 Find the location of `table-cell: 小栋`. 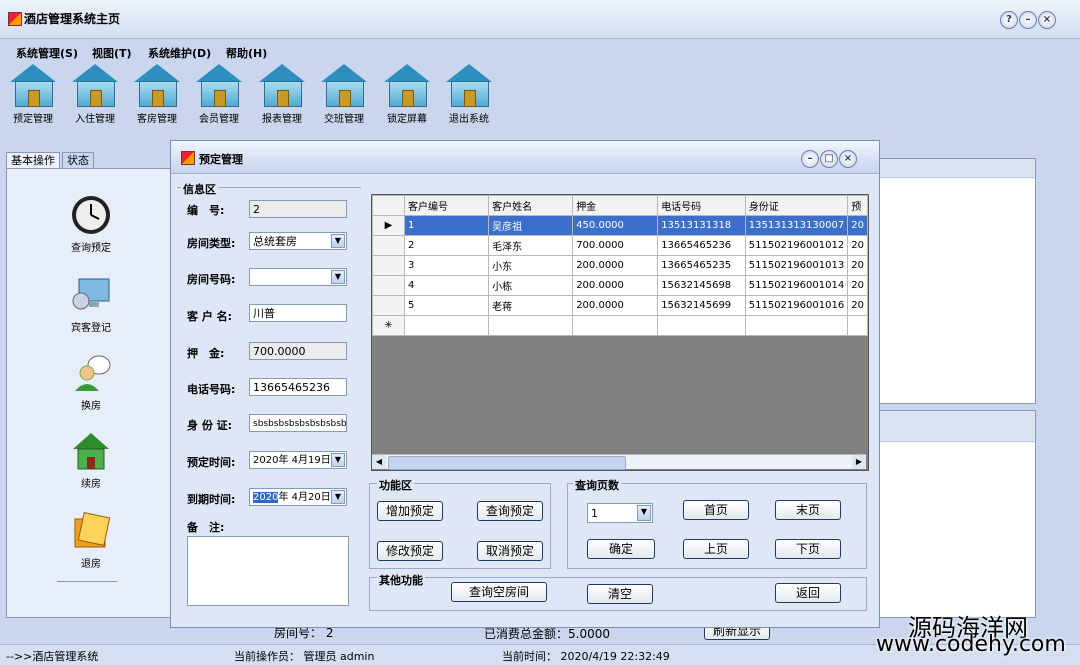

table-cell: 小栋 is located at coordinates (531, 285).